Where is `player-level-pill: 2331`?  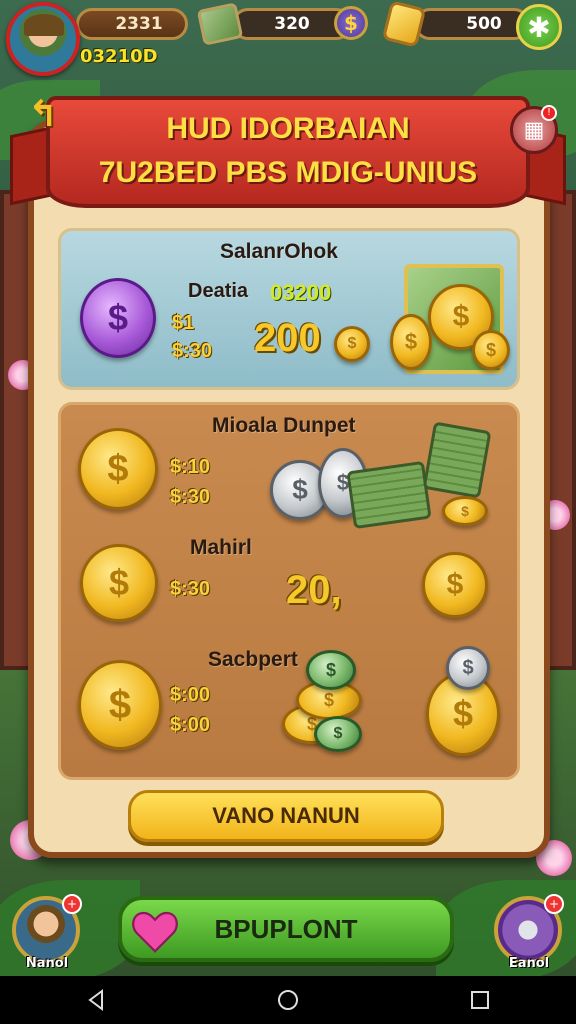 player-level-pill: 2331 is located at coordinates (132, 24).